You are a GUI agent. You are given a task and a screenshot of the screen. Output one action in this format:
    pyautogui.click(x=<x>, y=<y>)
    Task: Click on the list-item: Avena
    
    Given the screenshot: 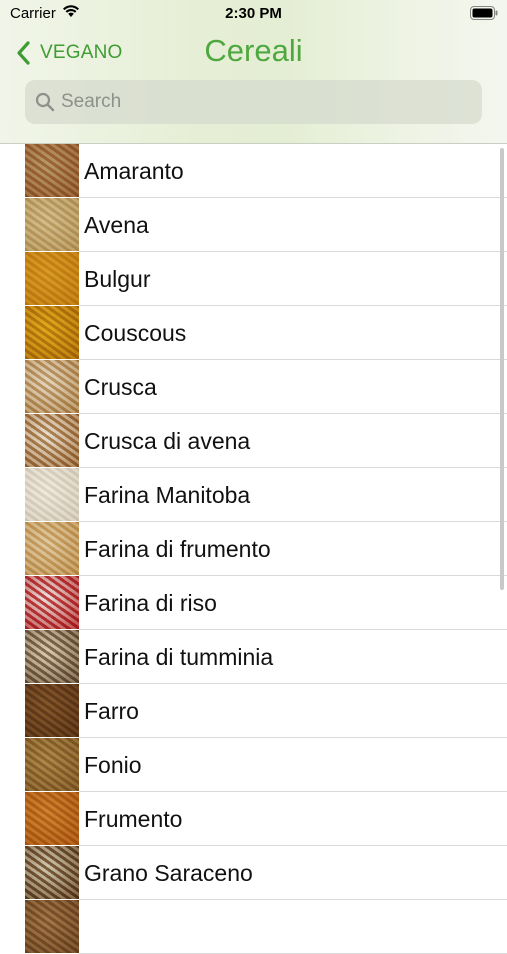 What is the action you would take?
    pyautogui.click(x=253, y=225)
    